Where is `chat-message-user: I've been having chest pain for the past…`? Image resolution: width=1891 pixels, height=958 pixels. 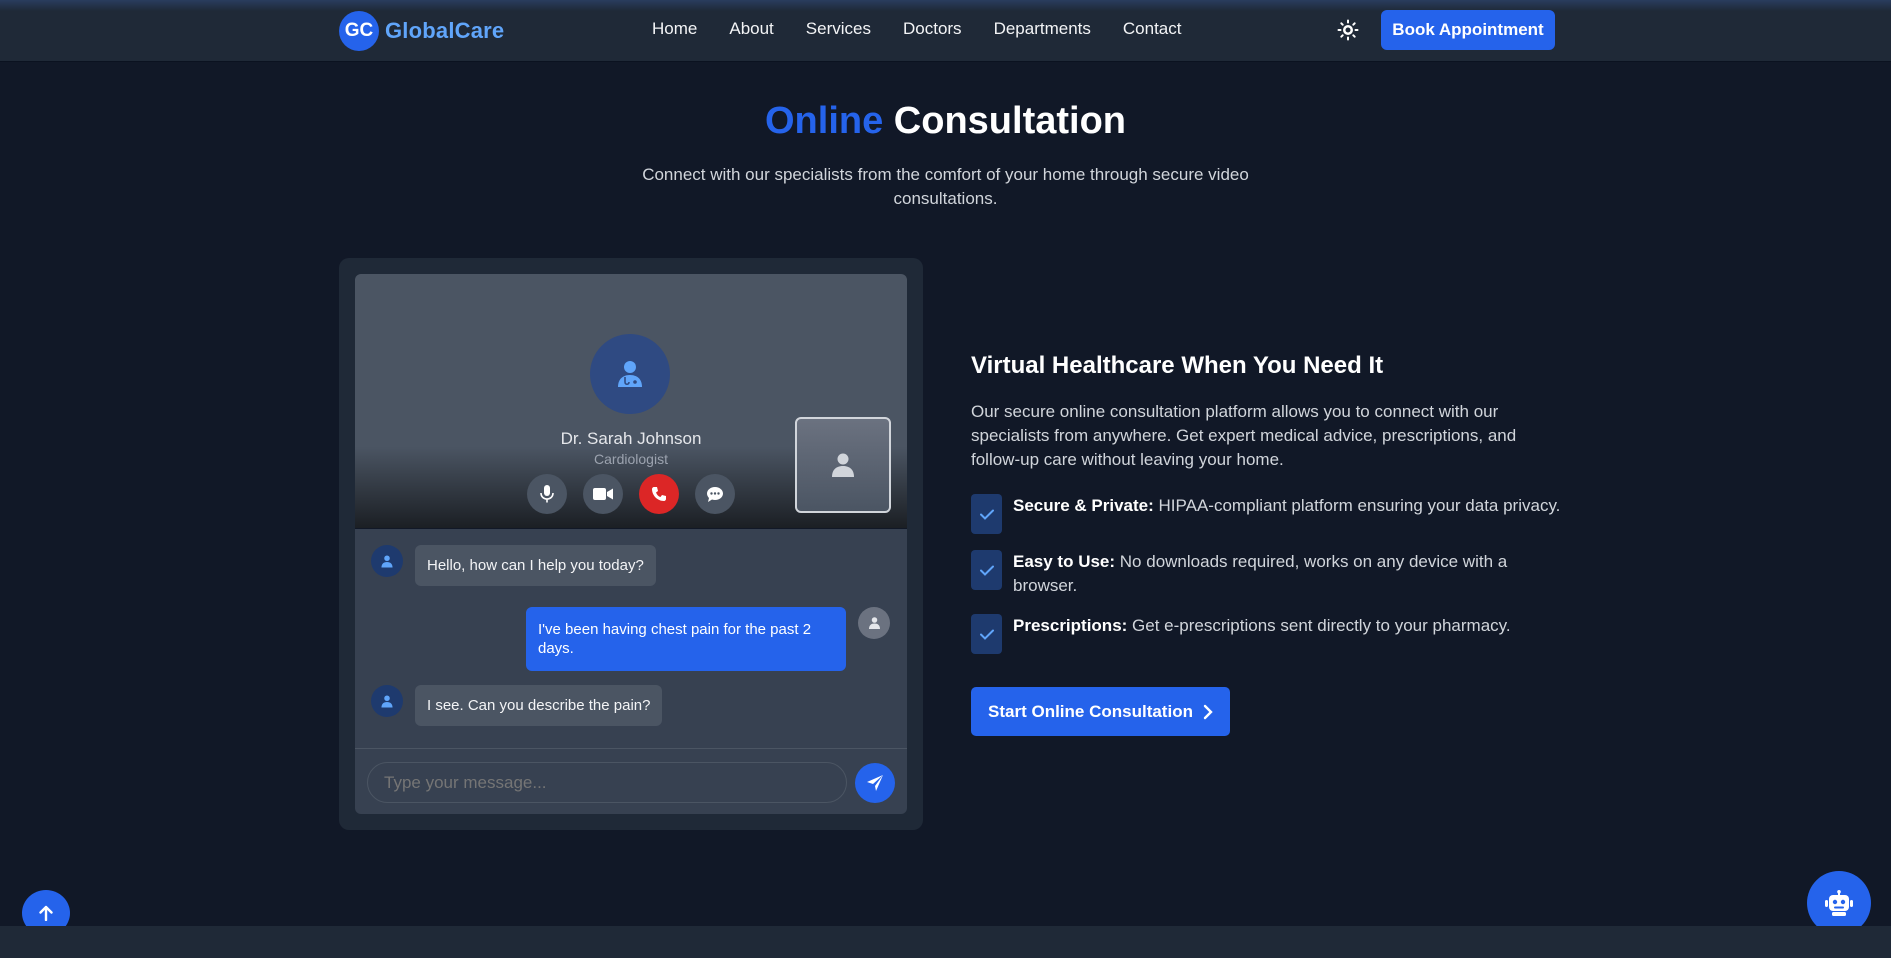
chat-message-user: I've been having chest pain for the past… is located at coordinates (708, 639).